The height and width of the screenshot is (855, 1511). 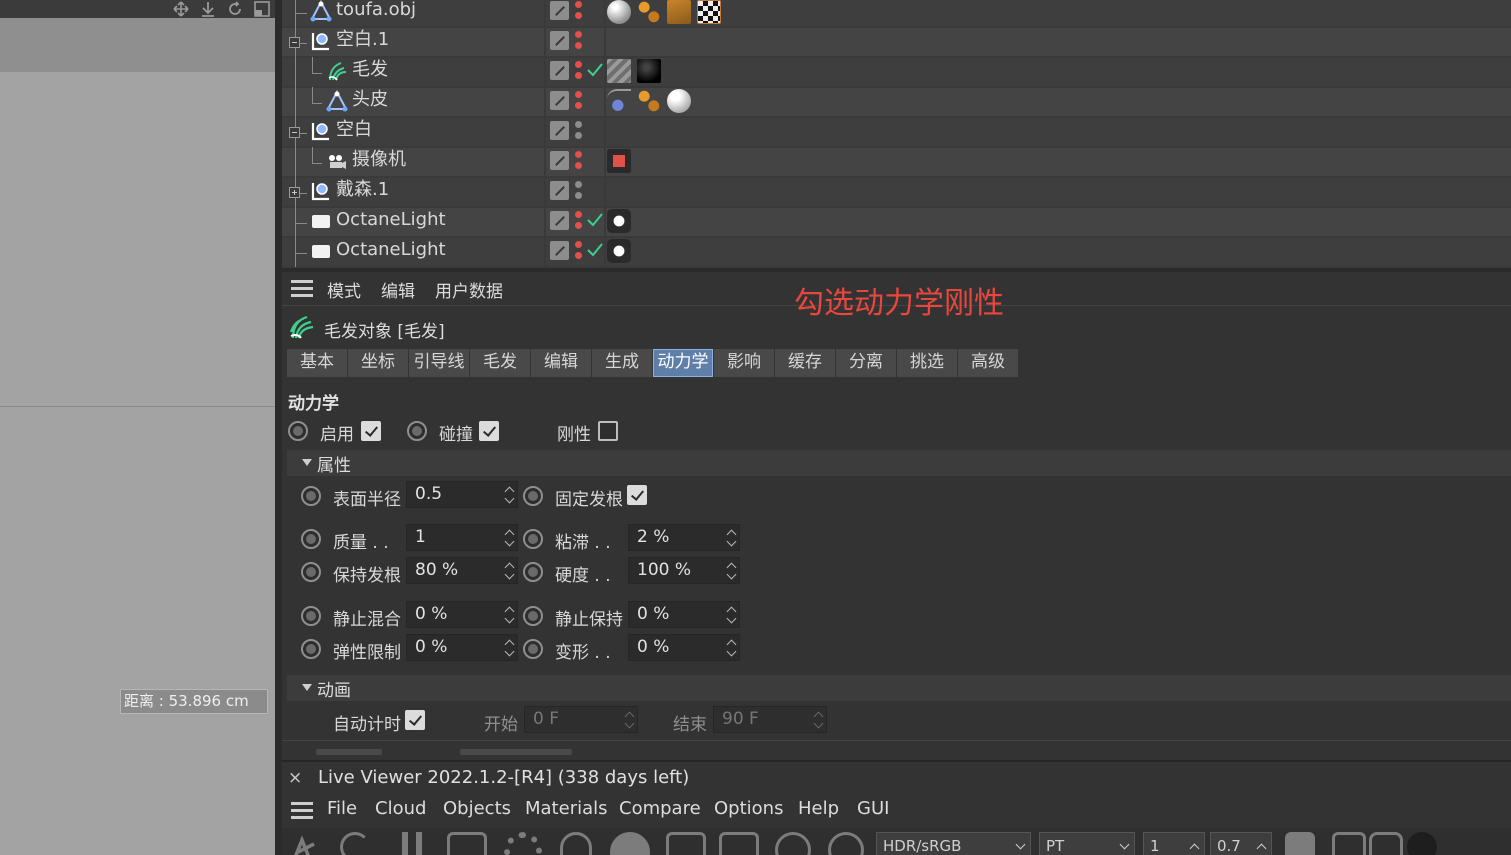 I want to click on lv-menu-help: Help, so click(x=818, y=808).